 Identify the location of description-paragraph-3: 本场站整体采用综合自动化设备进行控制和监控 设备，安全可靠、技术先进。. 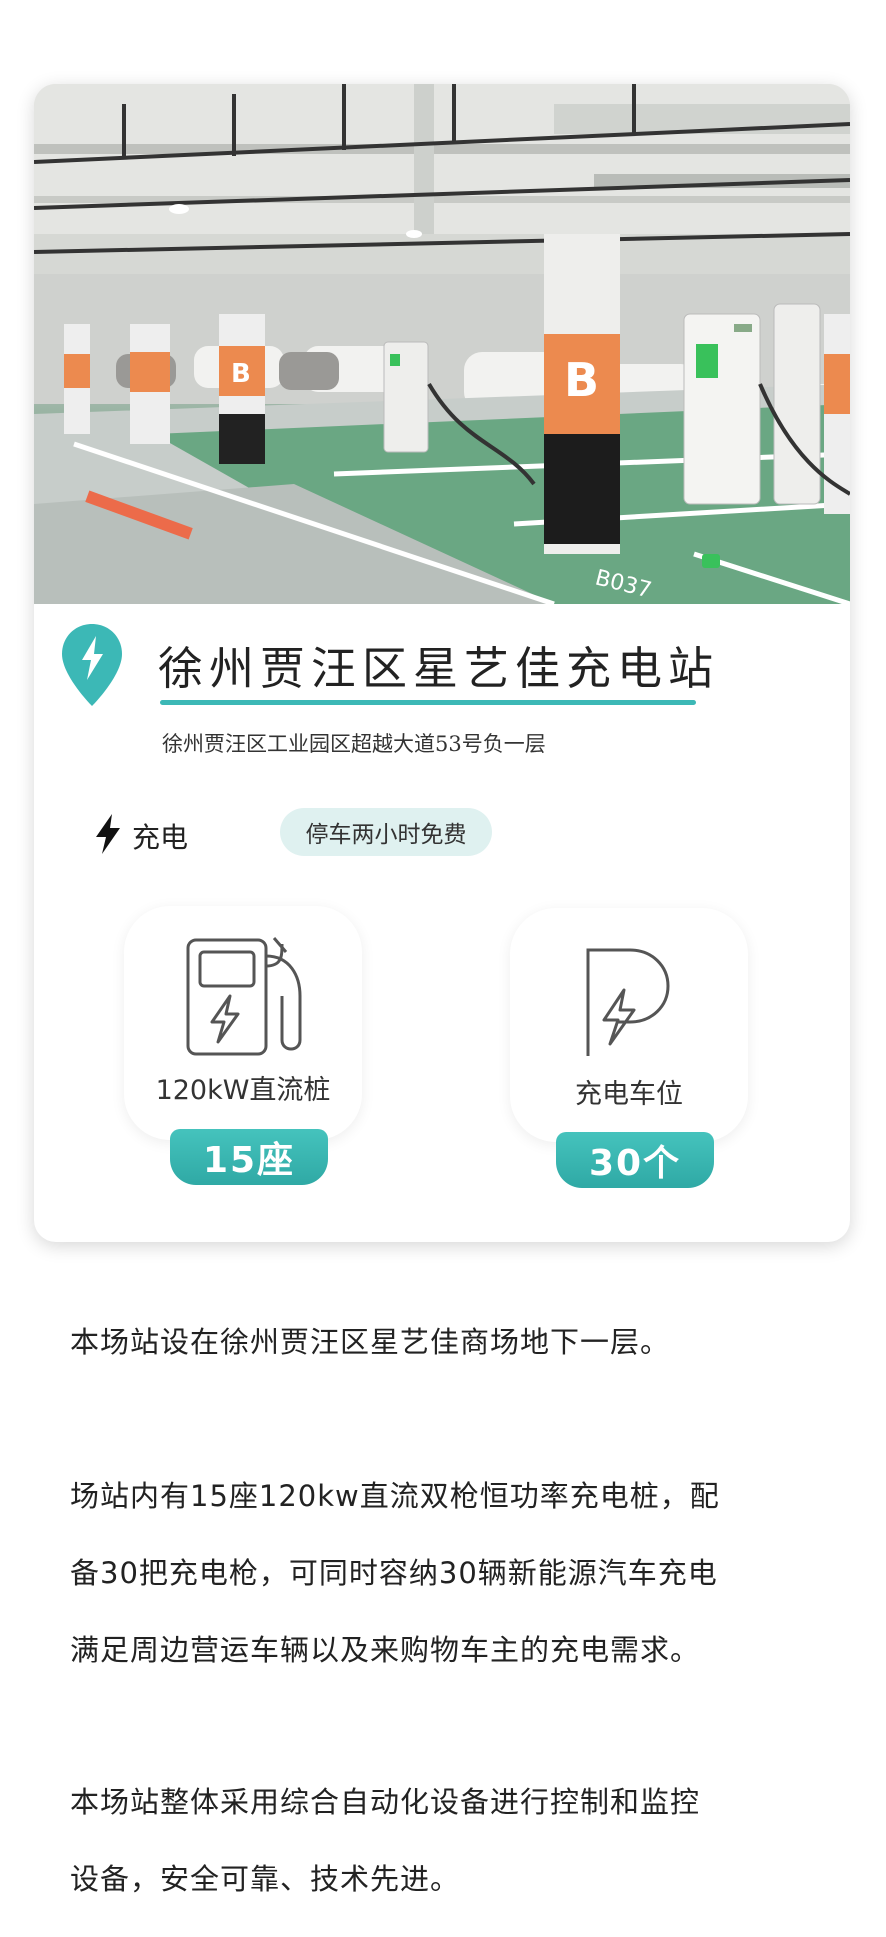
(450, 1841).